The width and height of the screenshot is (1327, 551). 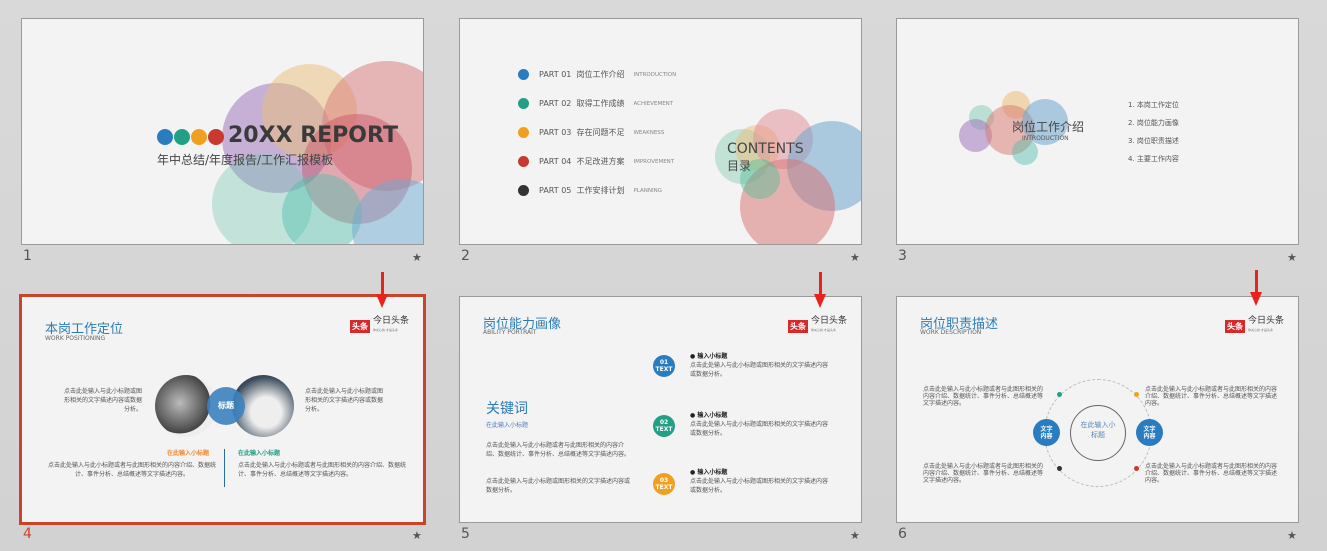 I want to click on contents-title-cn: 目录, so click(x=739, y=166).